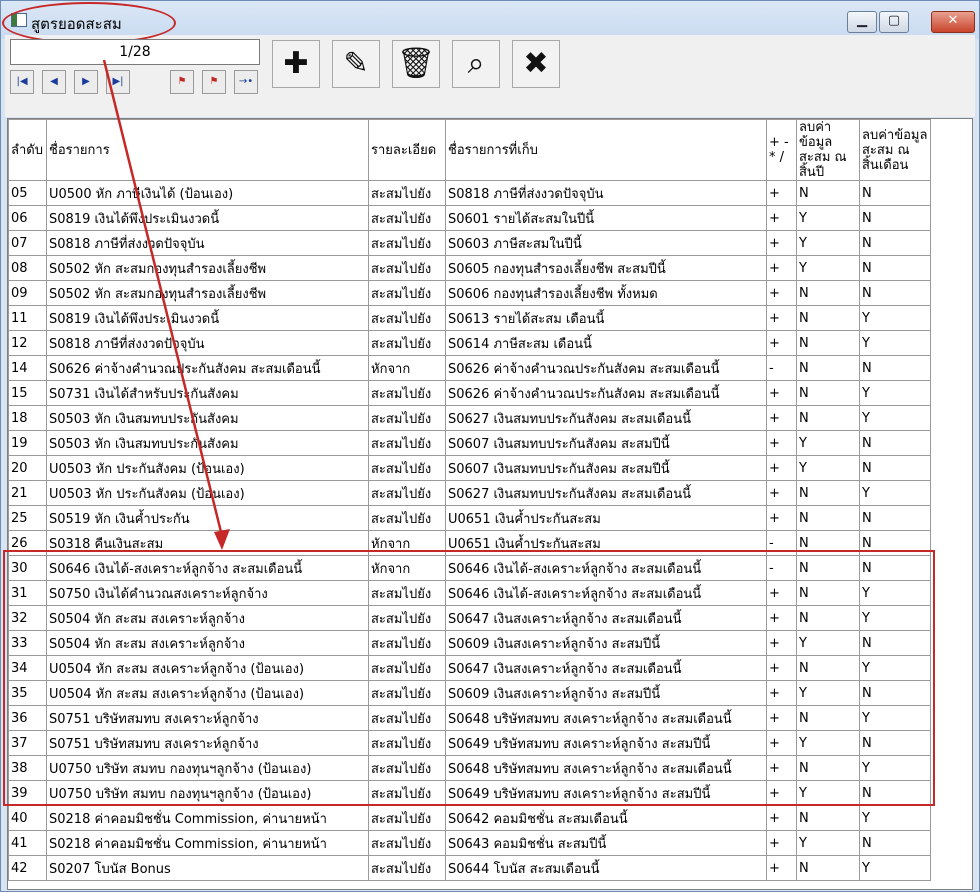  Describe the element at coordinates (27, 293) in the screenshot. I see `cell-order: 09` at that location.